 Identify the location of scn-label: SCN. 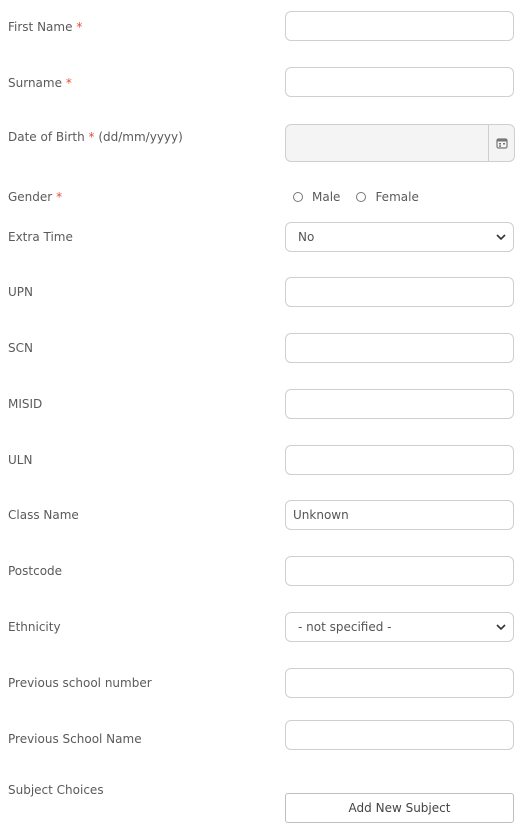
(20, 348).